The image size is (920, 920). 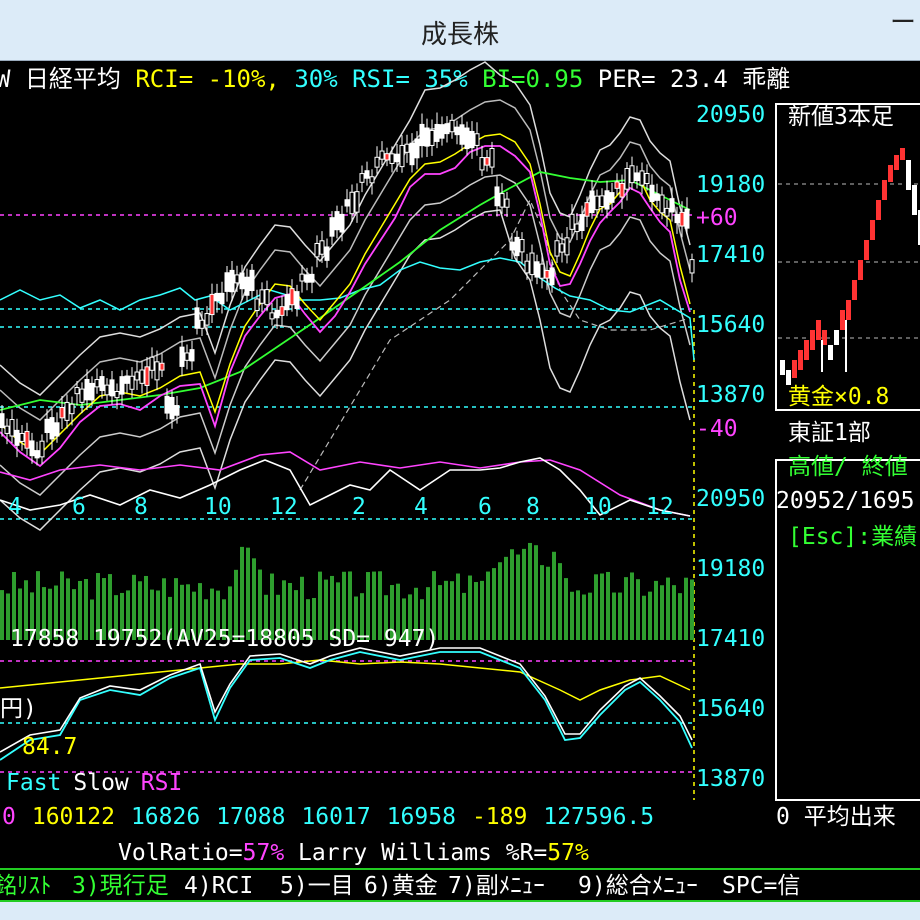 What do you see at coordinates (761, 886) in the screenshot?
I see `function-key-7: SPC=信` at bounding box center [761, 886].